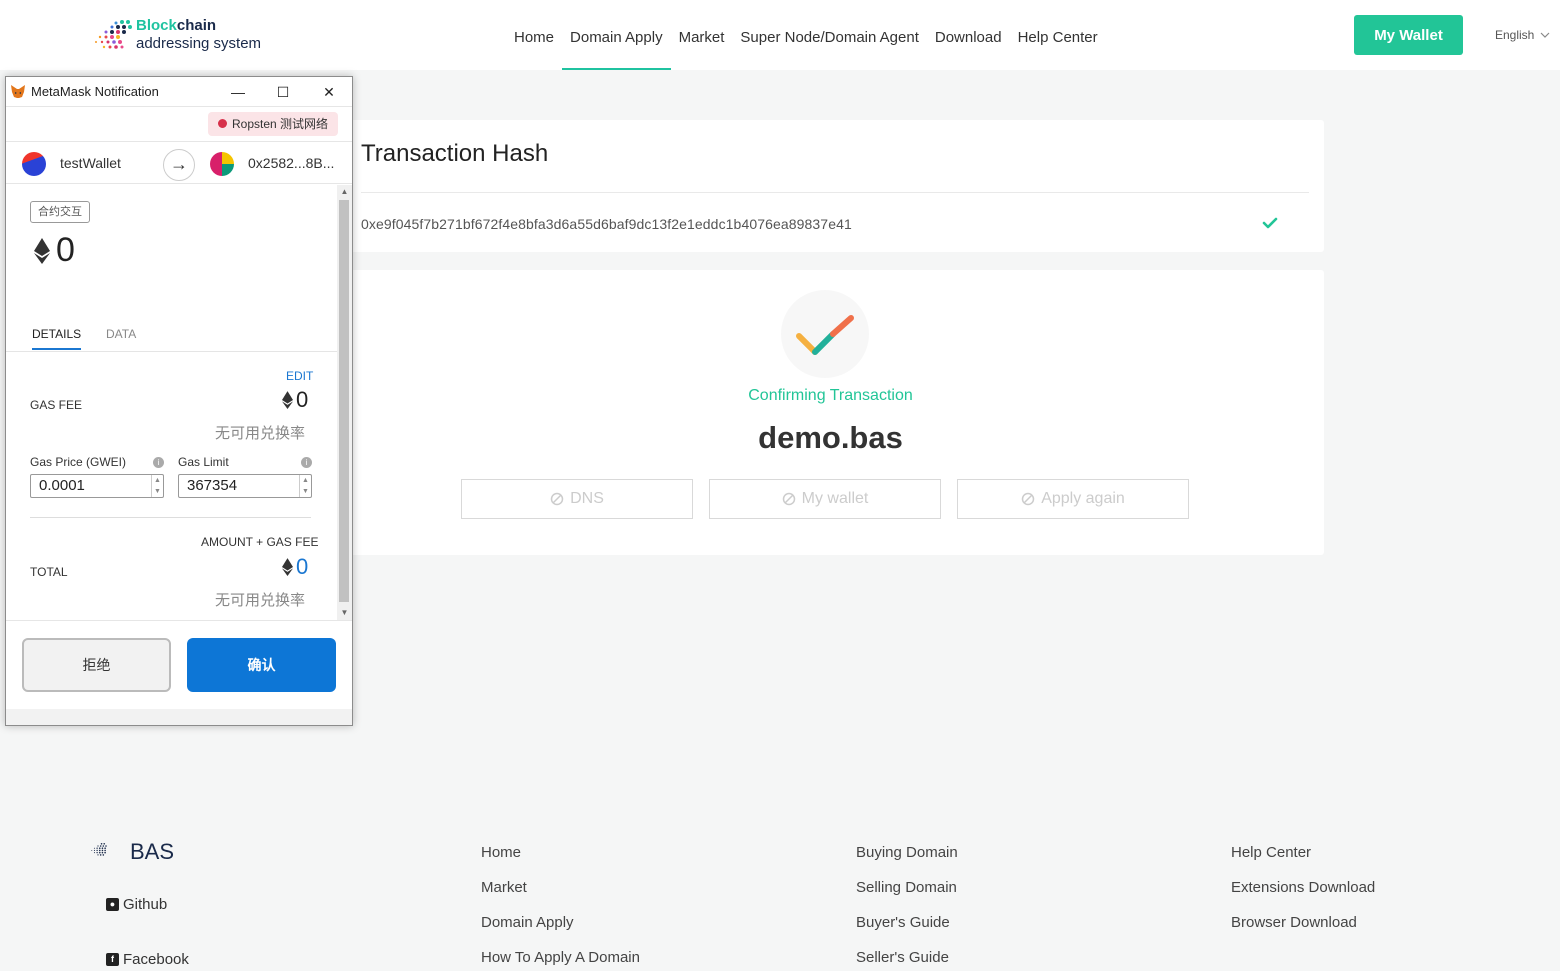 The image size is (1560, 971). What do you see at coordinates (179, 670) in the screenshot?
I see `action-footer: 拒绝 确认` at bounding box center [179, 670].